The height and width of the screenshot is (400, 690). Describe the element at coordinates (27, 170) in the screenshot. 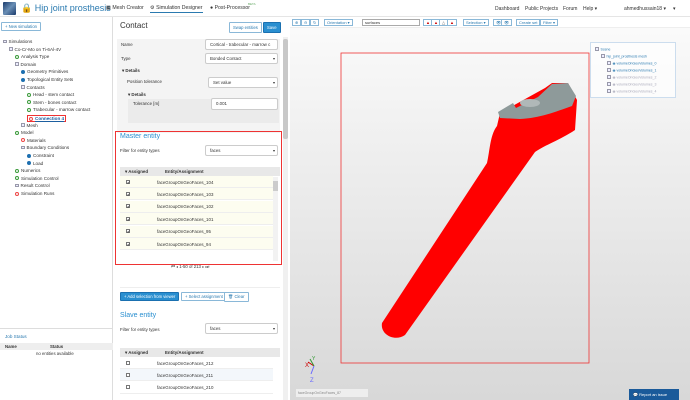

I see `tree-item: Numerics` at that location.